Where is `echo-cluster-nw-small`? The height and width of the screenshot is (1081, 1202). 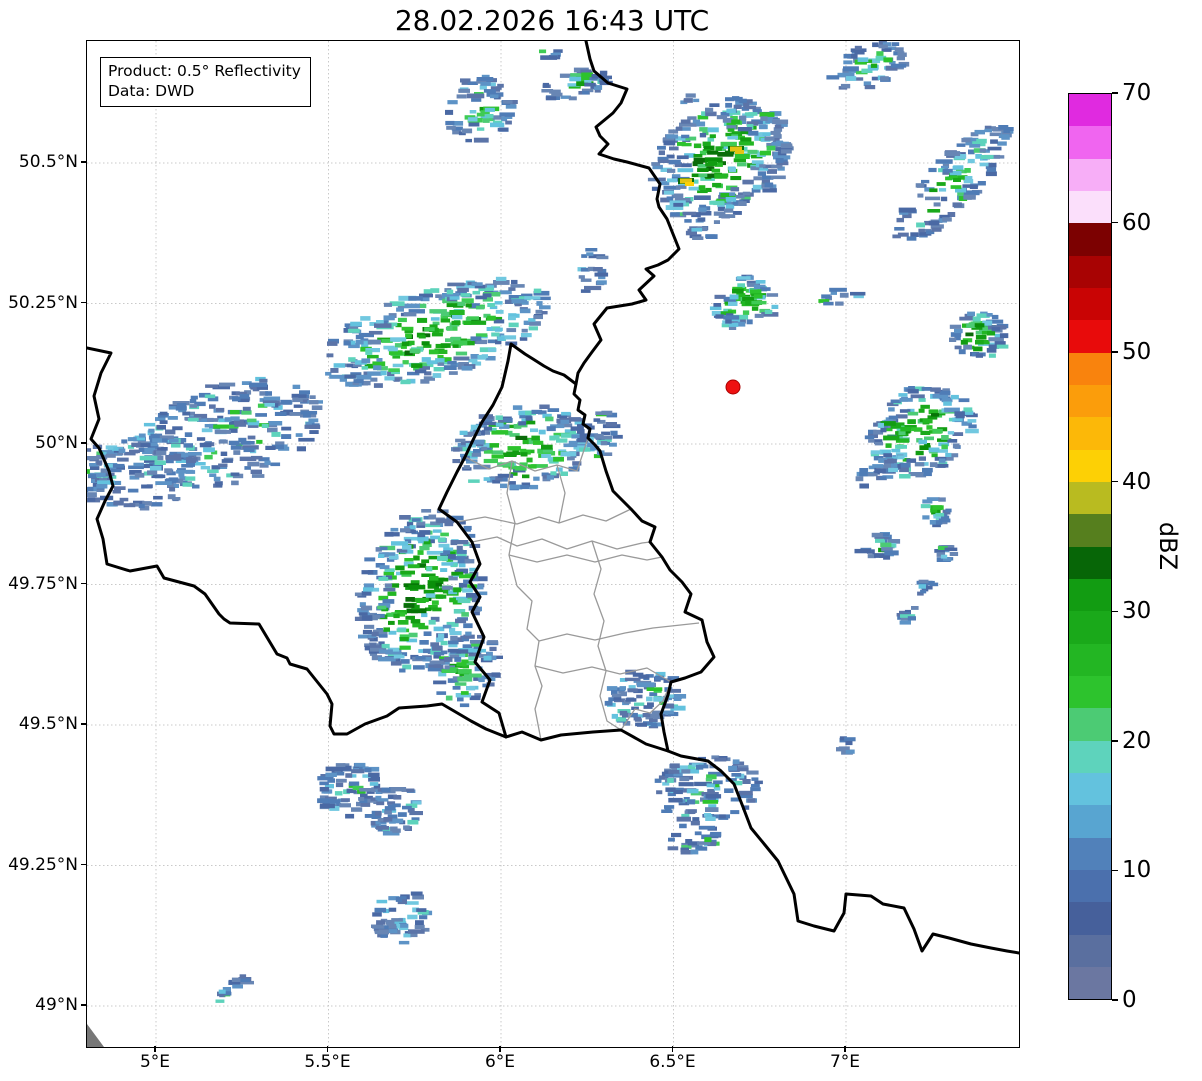
echo-cluster-nw-small is located at coordinates (481, 108).